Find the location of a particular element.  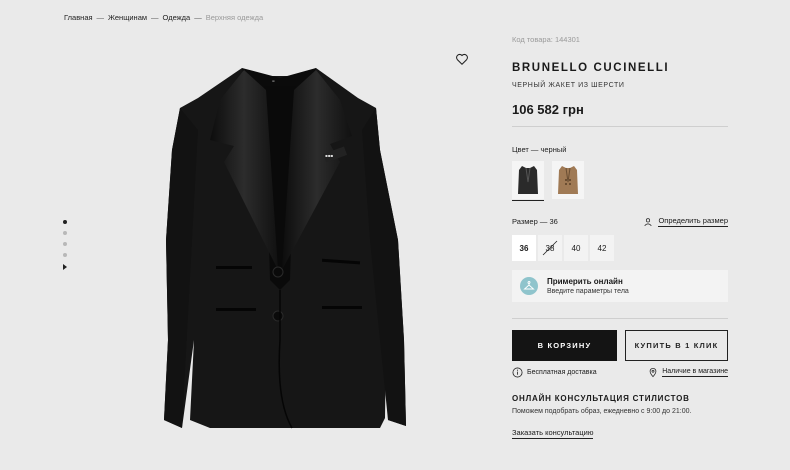

product-name: ЧЕРНЫЙ ЖАКЕТ ИЗ ШЕРСТИ is located at coordinates (568, 85).